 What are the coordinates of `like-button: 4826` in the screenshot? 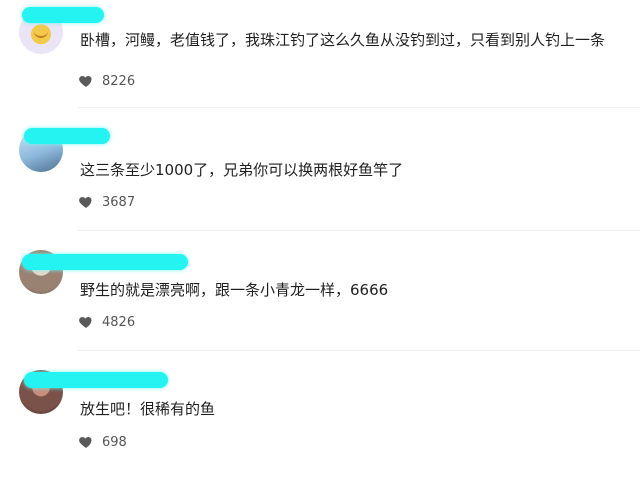 It's located at (106, 322).